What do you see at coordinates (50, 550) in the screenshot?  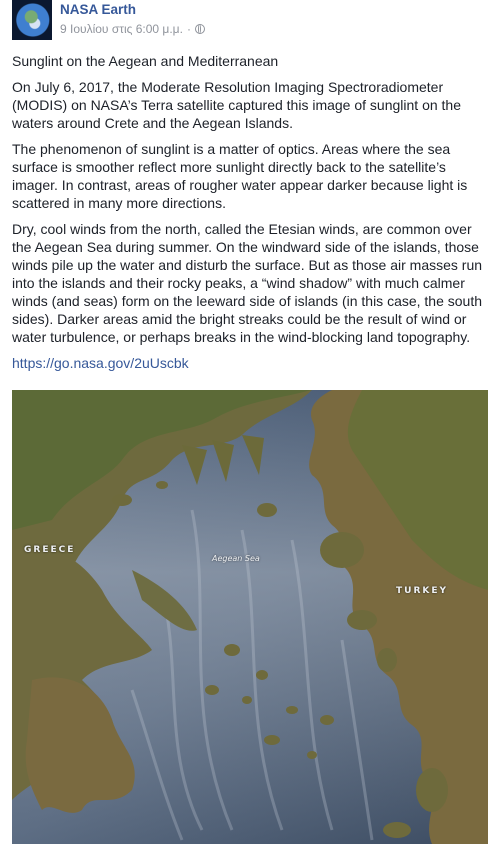 I see `map-label-greece: GREECE` at bounding box center [50, 550].